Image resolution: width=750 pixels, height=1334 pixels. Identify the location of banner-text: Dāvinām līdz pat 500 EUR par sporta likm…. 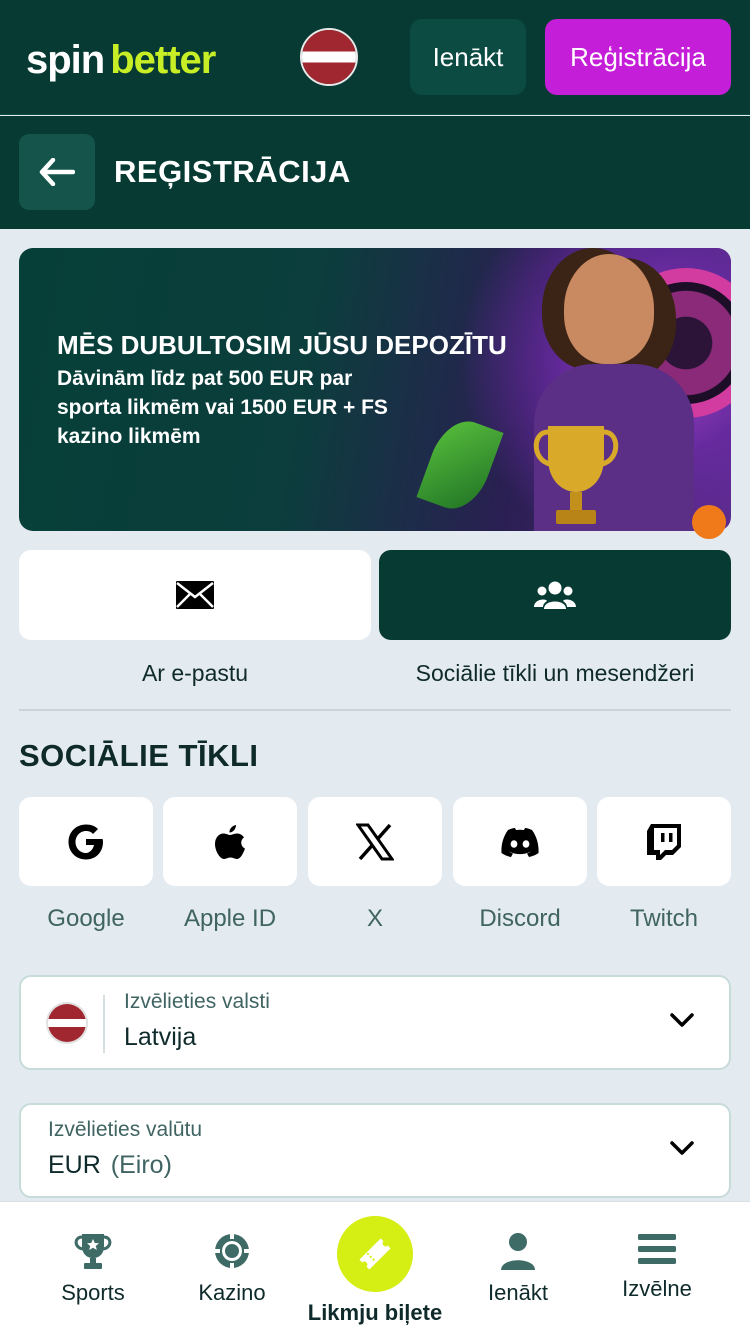
(222, 407).